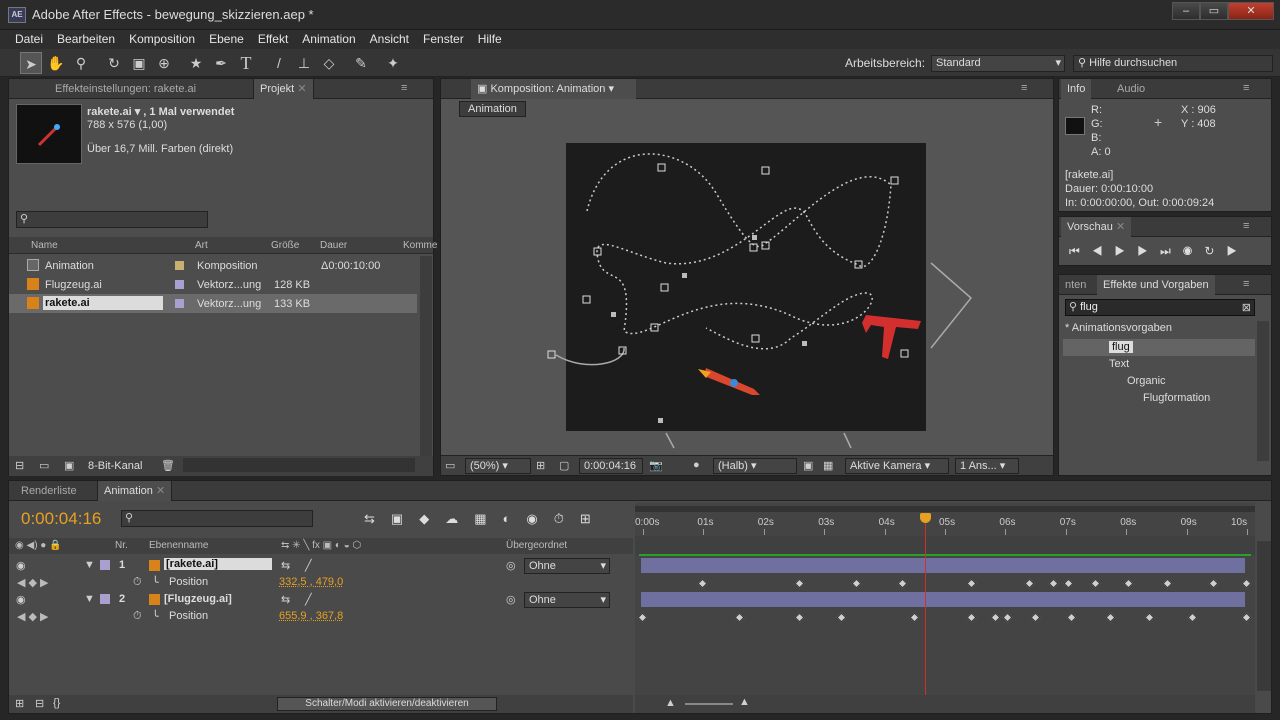  I want to click on tree-item: Text, so click(1159, 364).